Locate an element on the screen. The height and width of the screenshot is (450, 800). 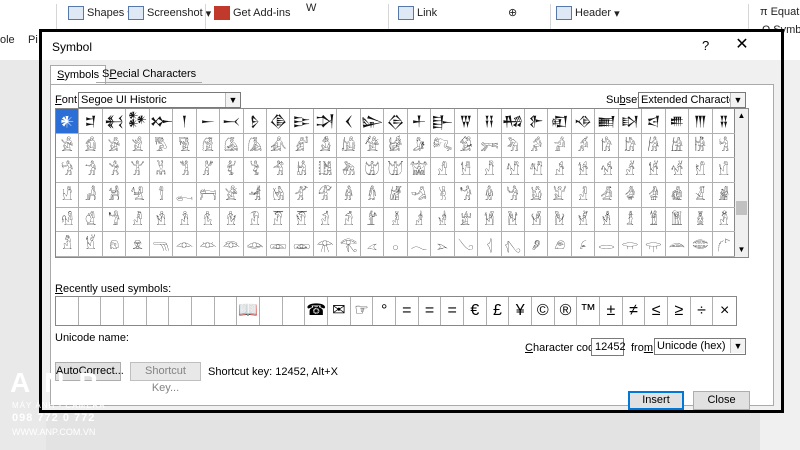
scroll-thumb is located at coordinates (741, 208).